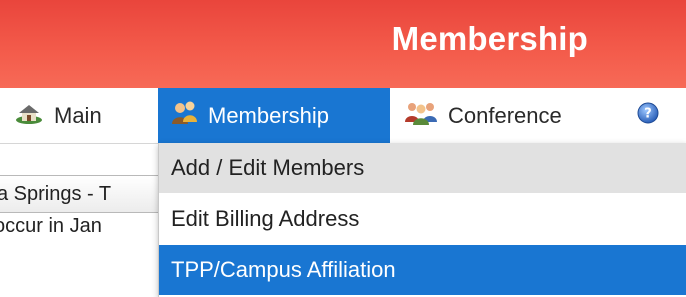  Describe the element at coordinates (489, 38) in the screenshot. I see `page-title: Membership` at that location.